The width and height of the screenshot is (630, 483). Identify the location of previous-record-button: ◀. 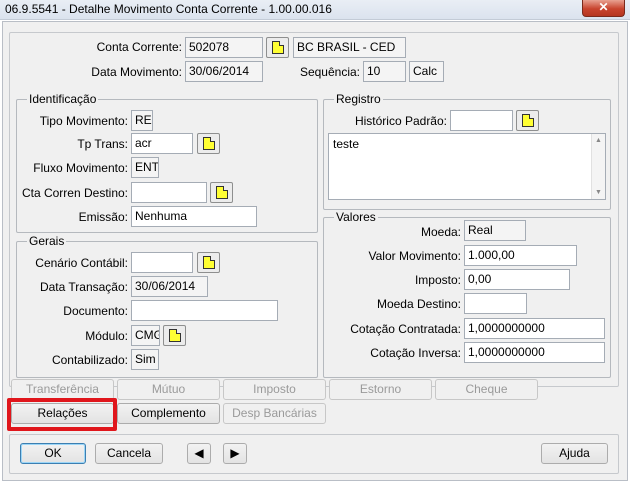
(199, 453).